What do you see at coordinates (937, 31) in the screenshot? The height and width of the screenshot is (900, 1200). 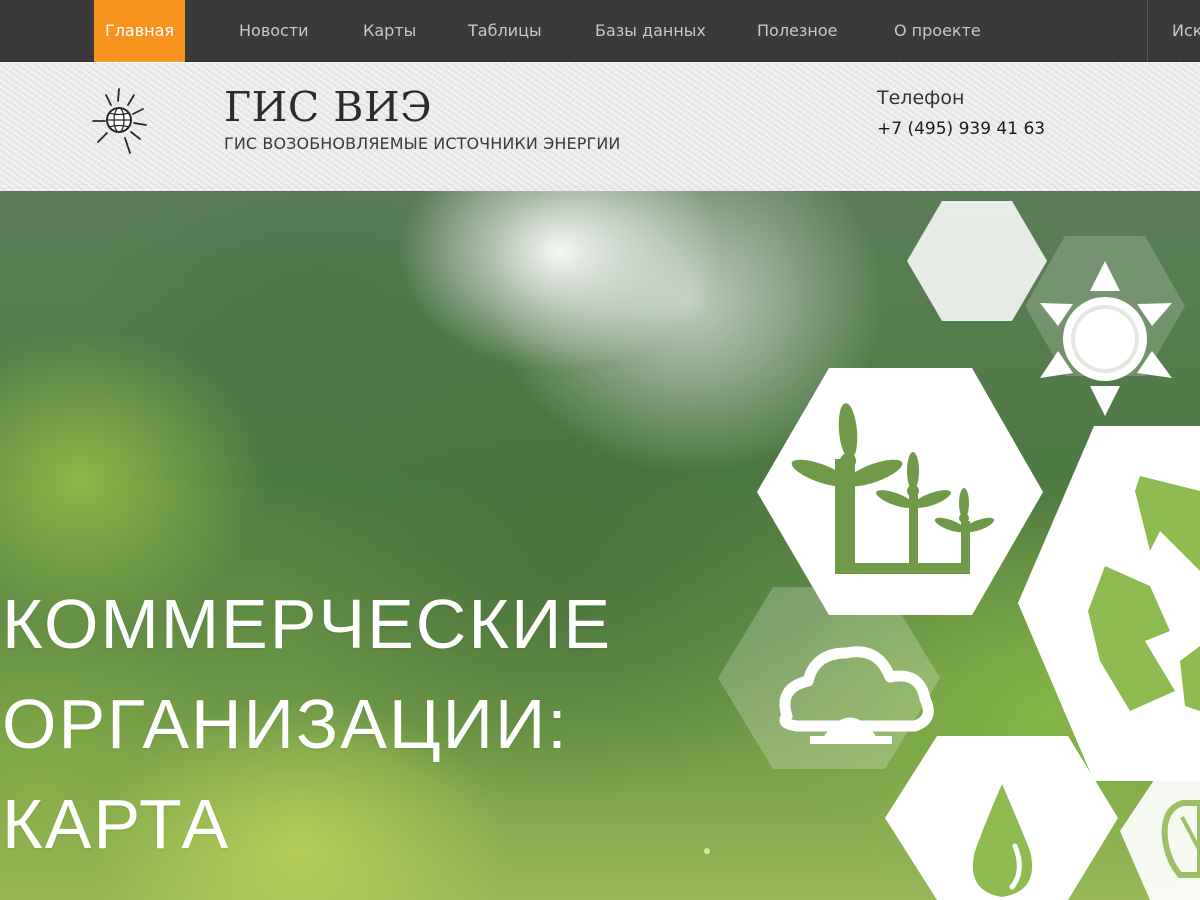 I see `nav-item-about: О проекте` at bounding box center [937, 31].